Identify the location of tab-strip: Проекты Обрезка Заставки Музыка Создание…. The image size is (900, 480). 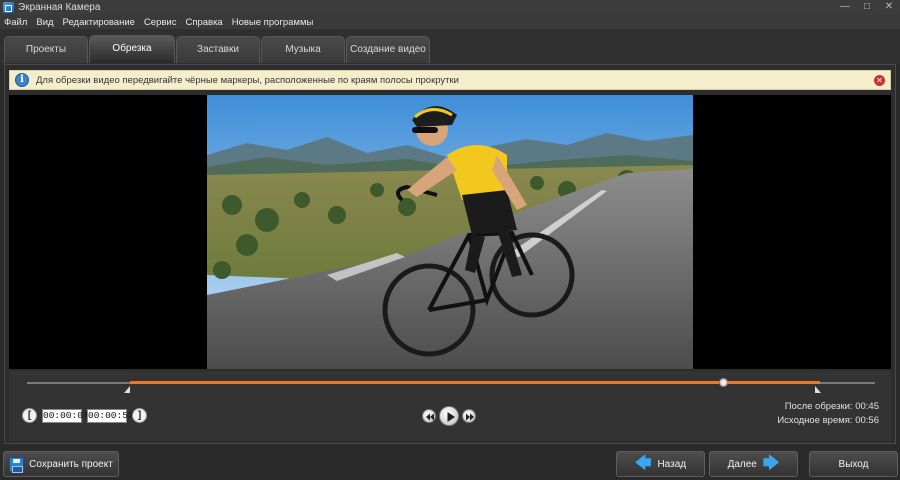
(450, 46).